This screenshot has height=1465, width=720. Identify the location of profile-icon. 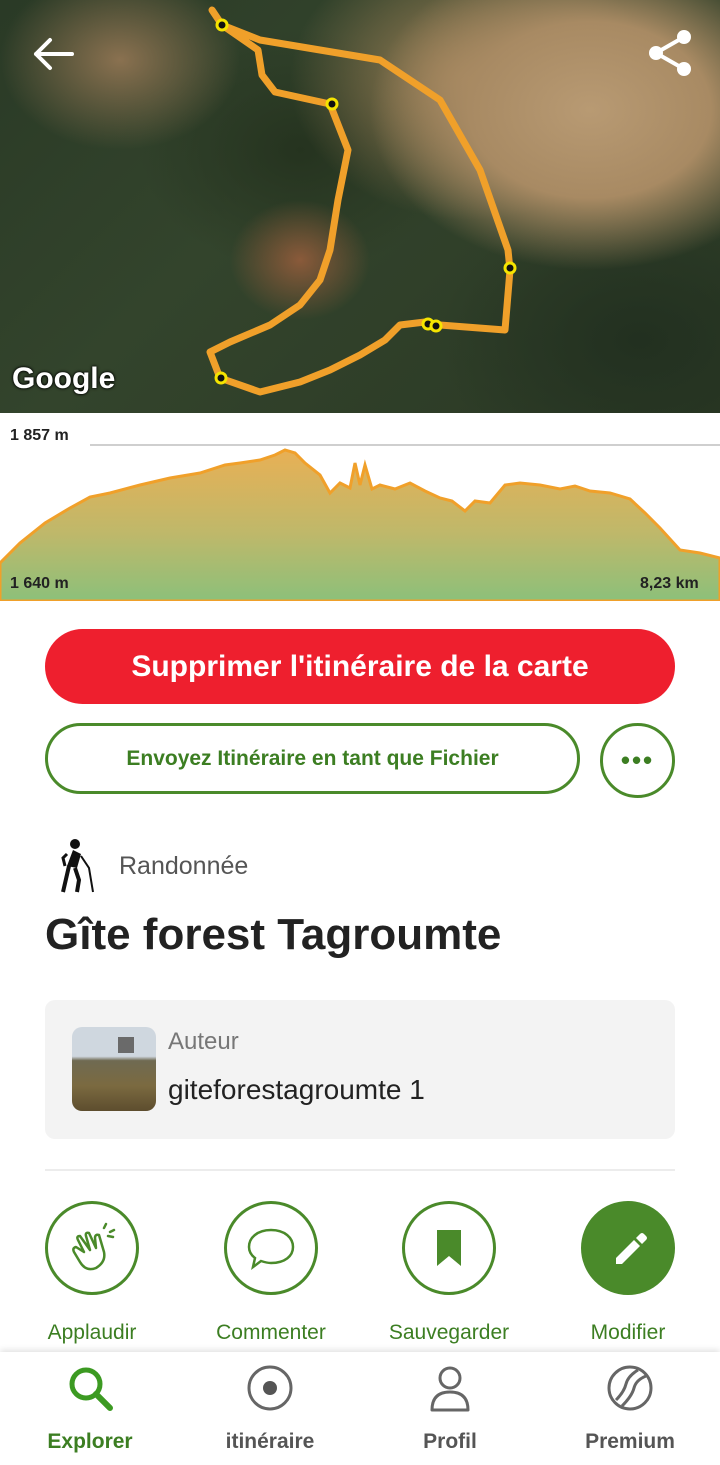
(450, 1388).